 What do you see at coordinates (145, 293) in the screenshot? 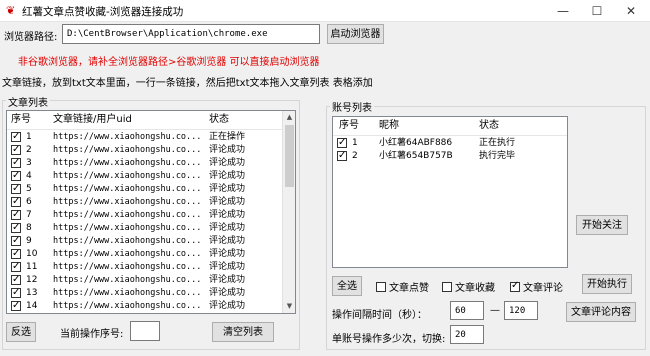
I see `table-row: 13 https://www.xiaohongshu.co... 评论成功` at bounding box center [145, 293].